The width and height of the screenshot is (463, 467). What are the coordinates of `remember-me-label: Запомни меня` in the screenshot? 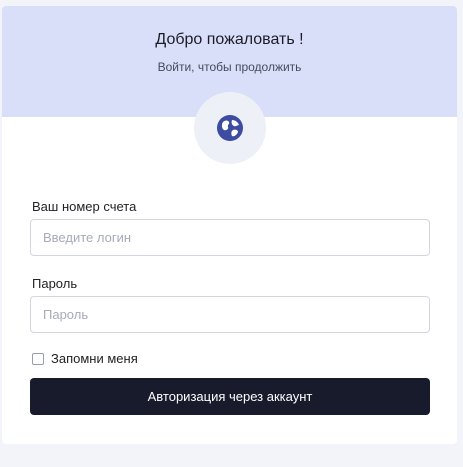 It's located at (94, 358).